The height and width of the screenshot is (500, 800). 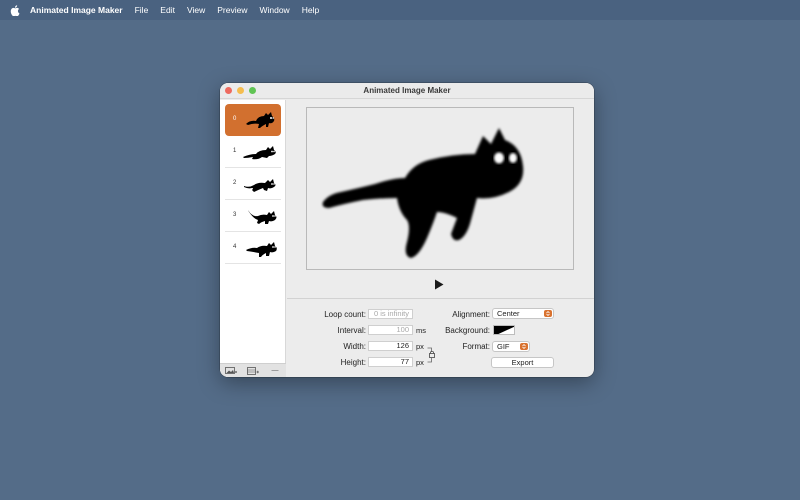 What do you see at coordinates (504, 330) in the screenshot?
I see `background-color-well` at bounding box center [504, 330].